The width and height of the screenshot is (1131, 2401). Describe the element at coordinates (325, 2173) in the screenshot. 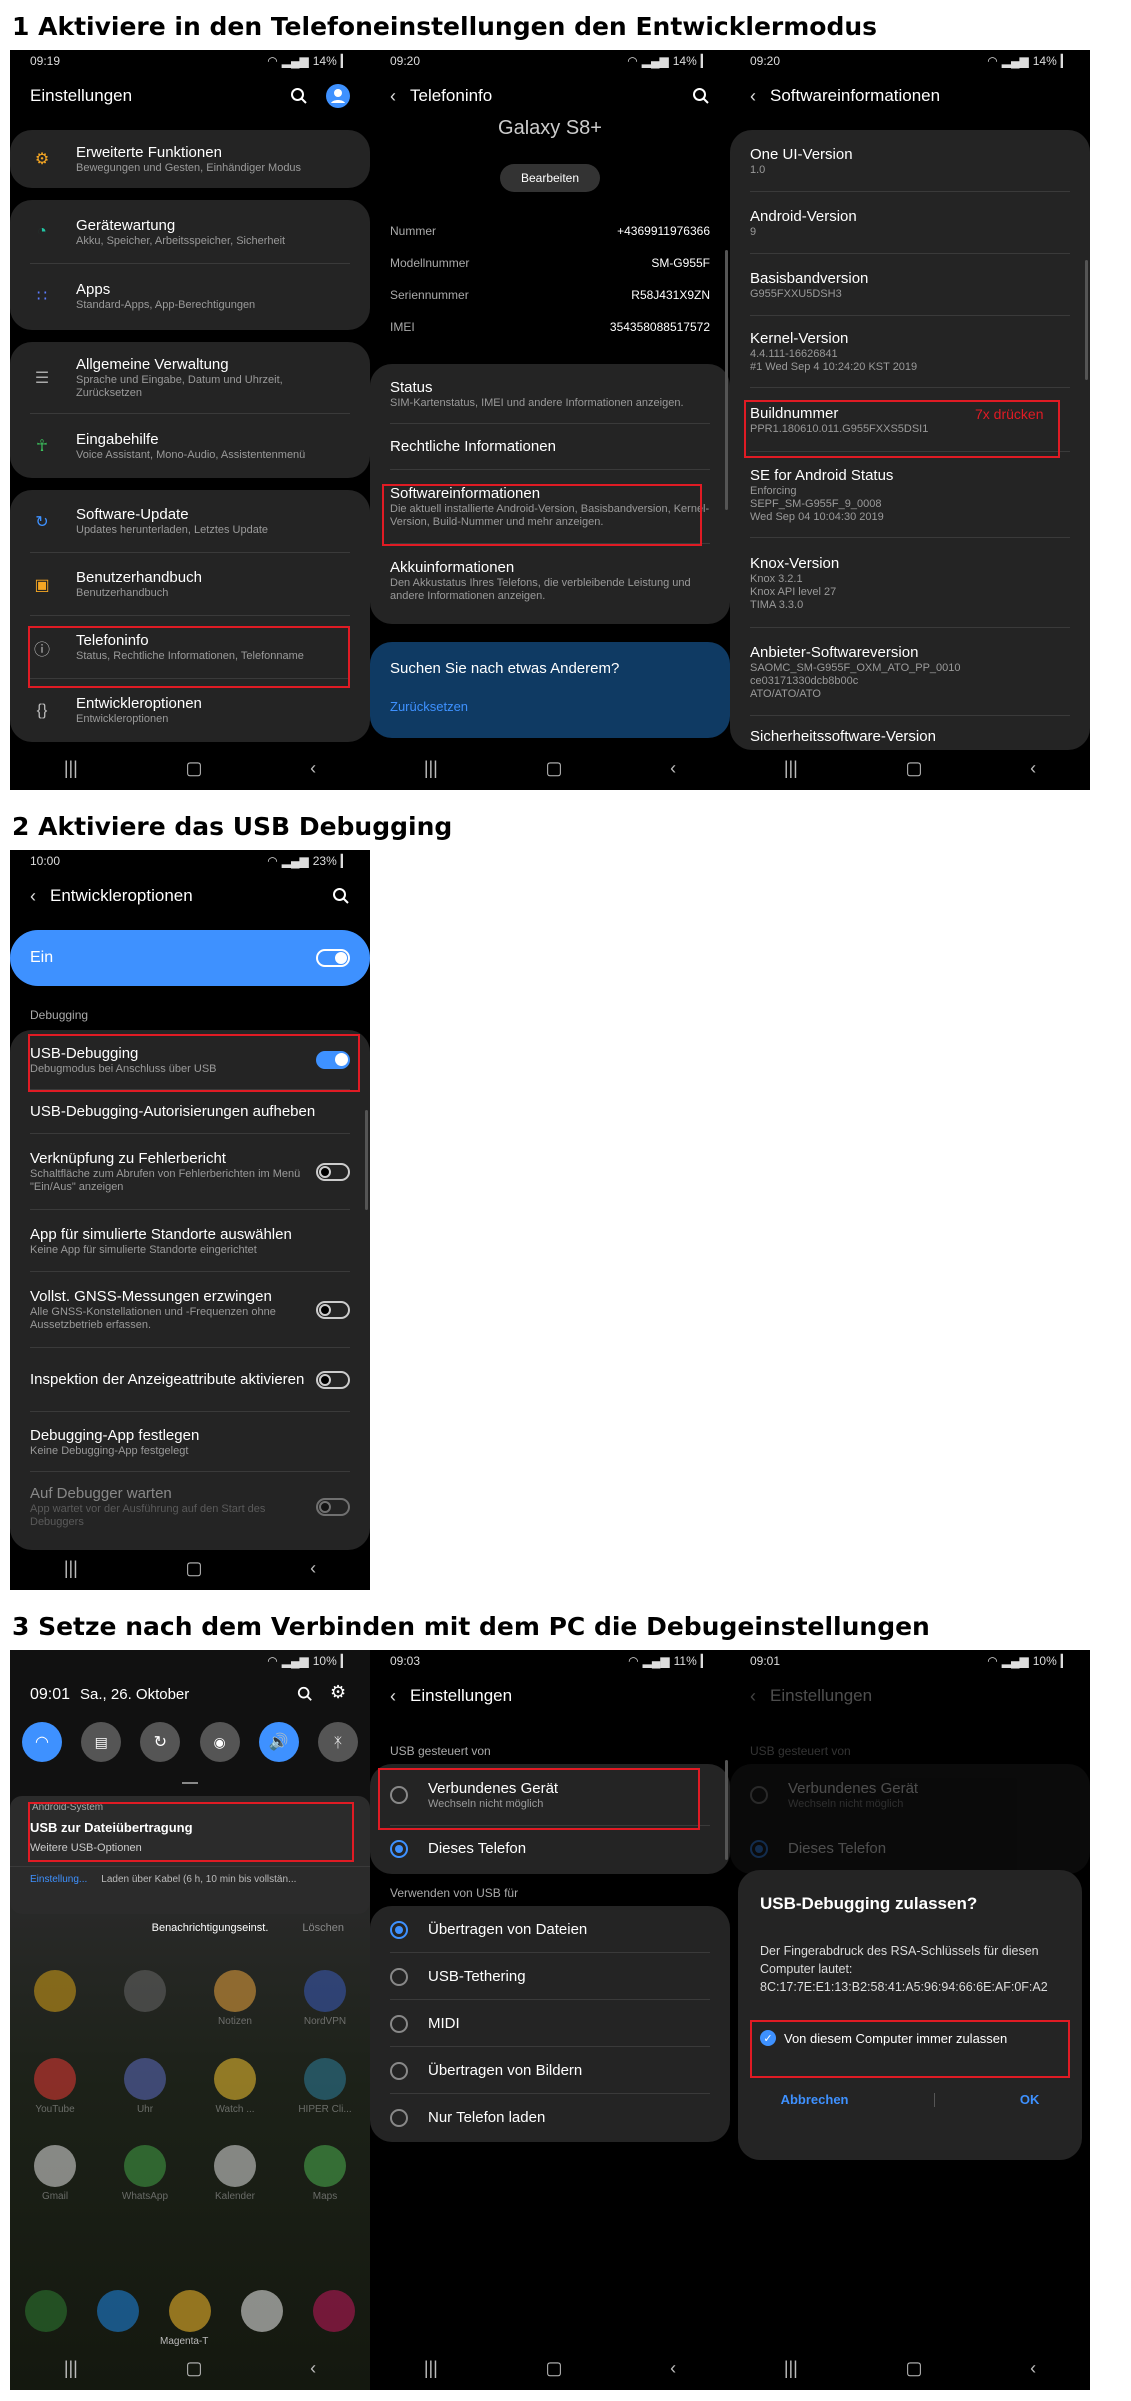

I see `app-icon-maps: Maps` at that location.